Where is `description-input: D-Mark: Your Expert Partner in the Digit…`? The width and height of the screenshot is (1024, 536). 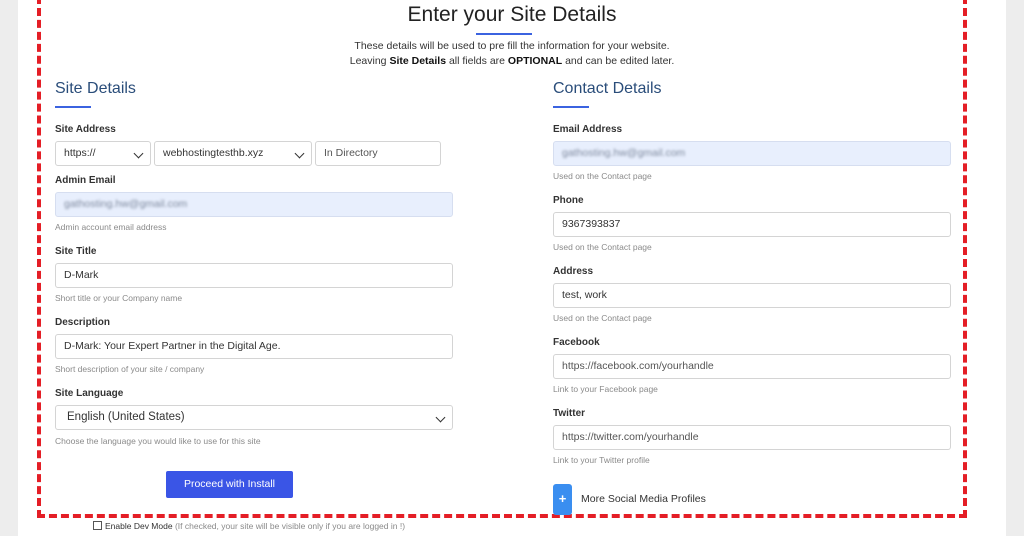 description-input: D-Mark: Your Expert Partner in the Digit… is located at coordinates (254, 346).